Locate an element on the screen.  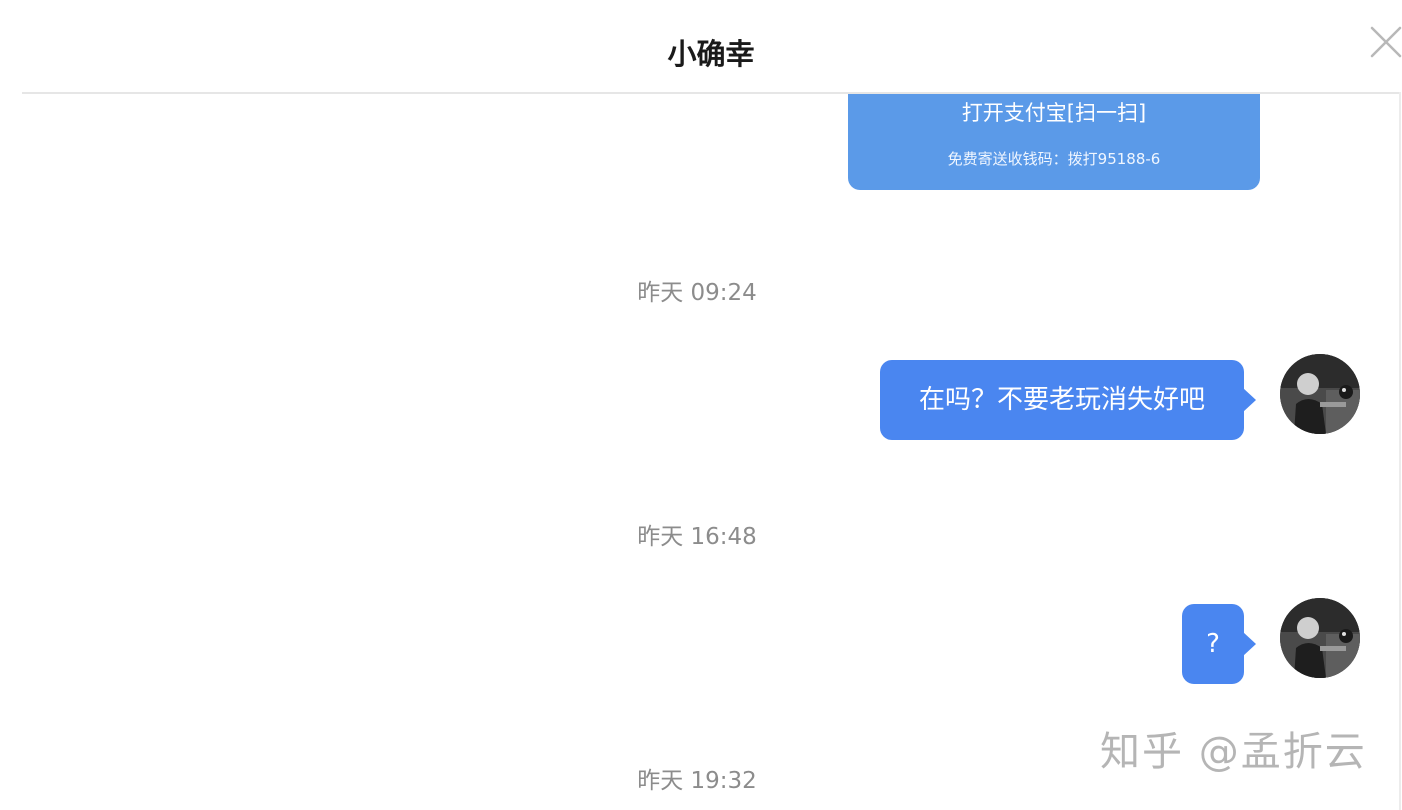
message-bubble: ? is located at coordinates (1219, 644).